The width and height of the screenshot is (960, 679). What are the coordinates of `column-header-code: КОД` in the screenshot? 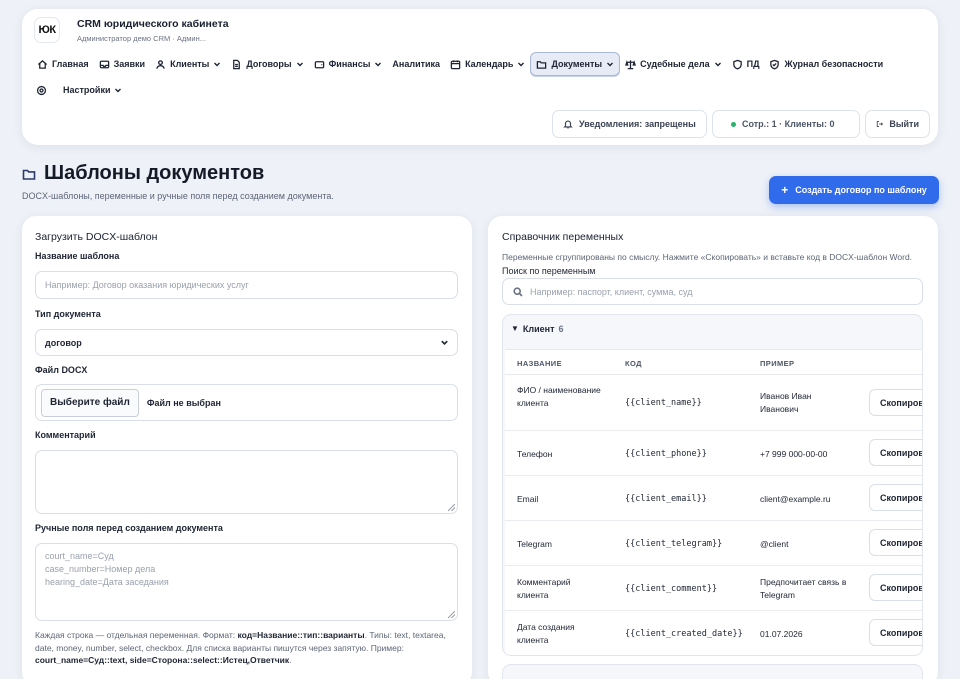 It's located at (633, 363).